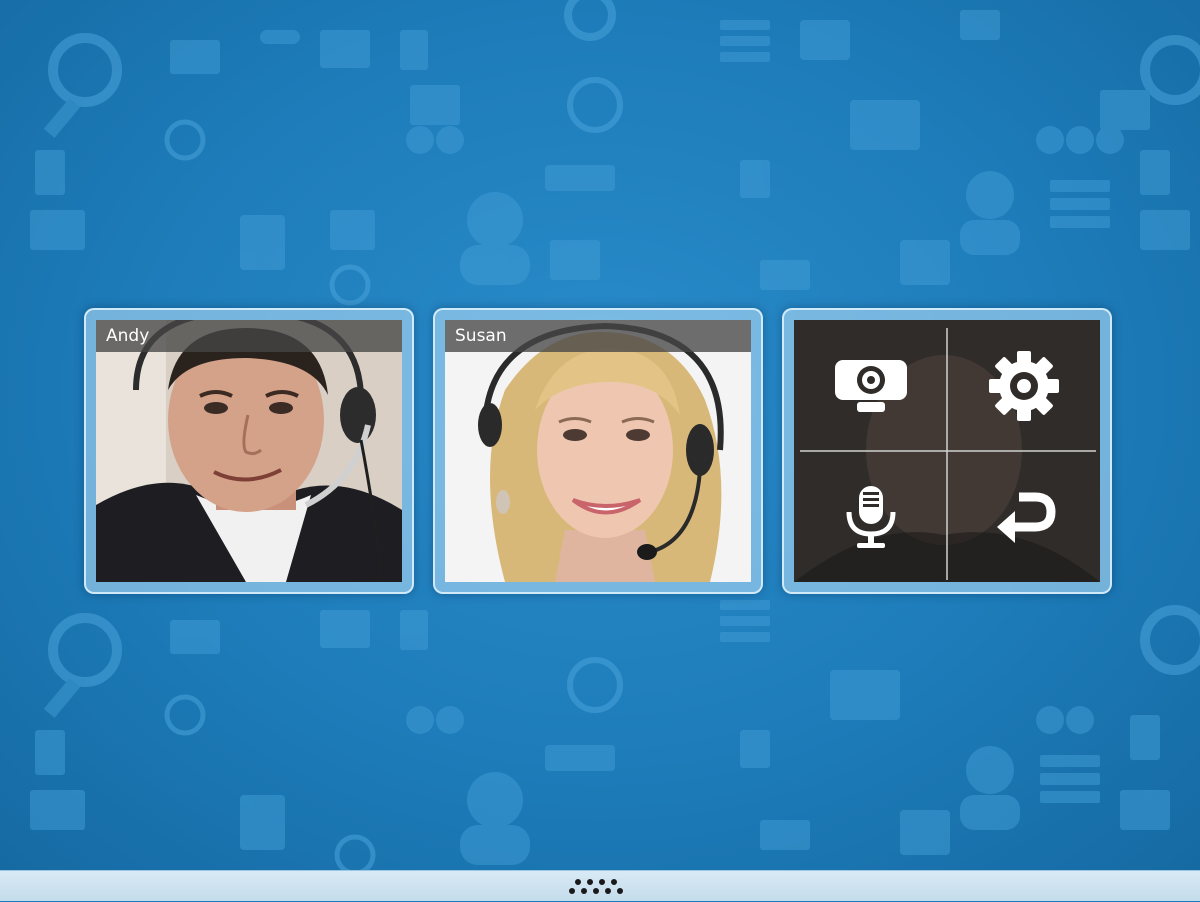 This screenshot has width=1200, height=902. I want to click on video-feed-andy: Andy, so click(249, 451).